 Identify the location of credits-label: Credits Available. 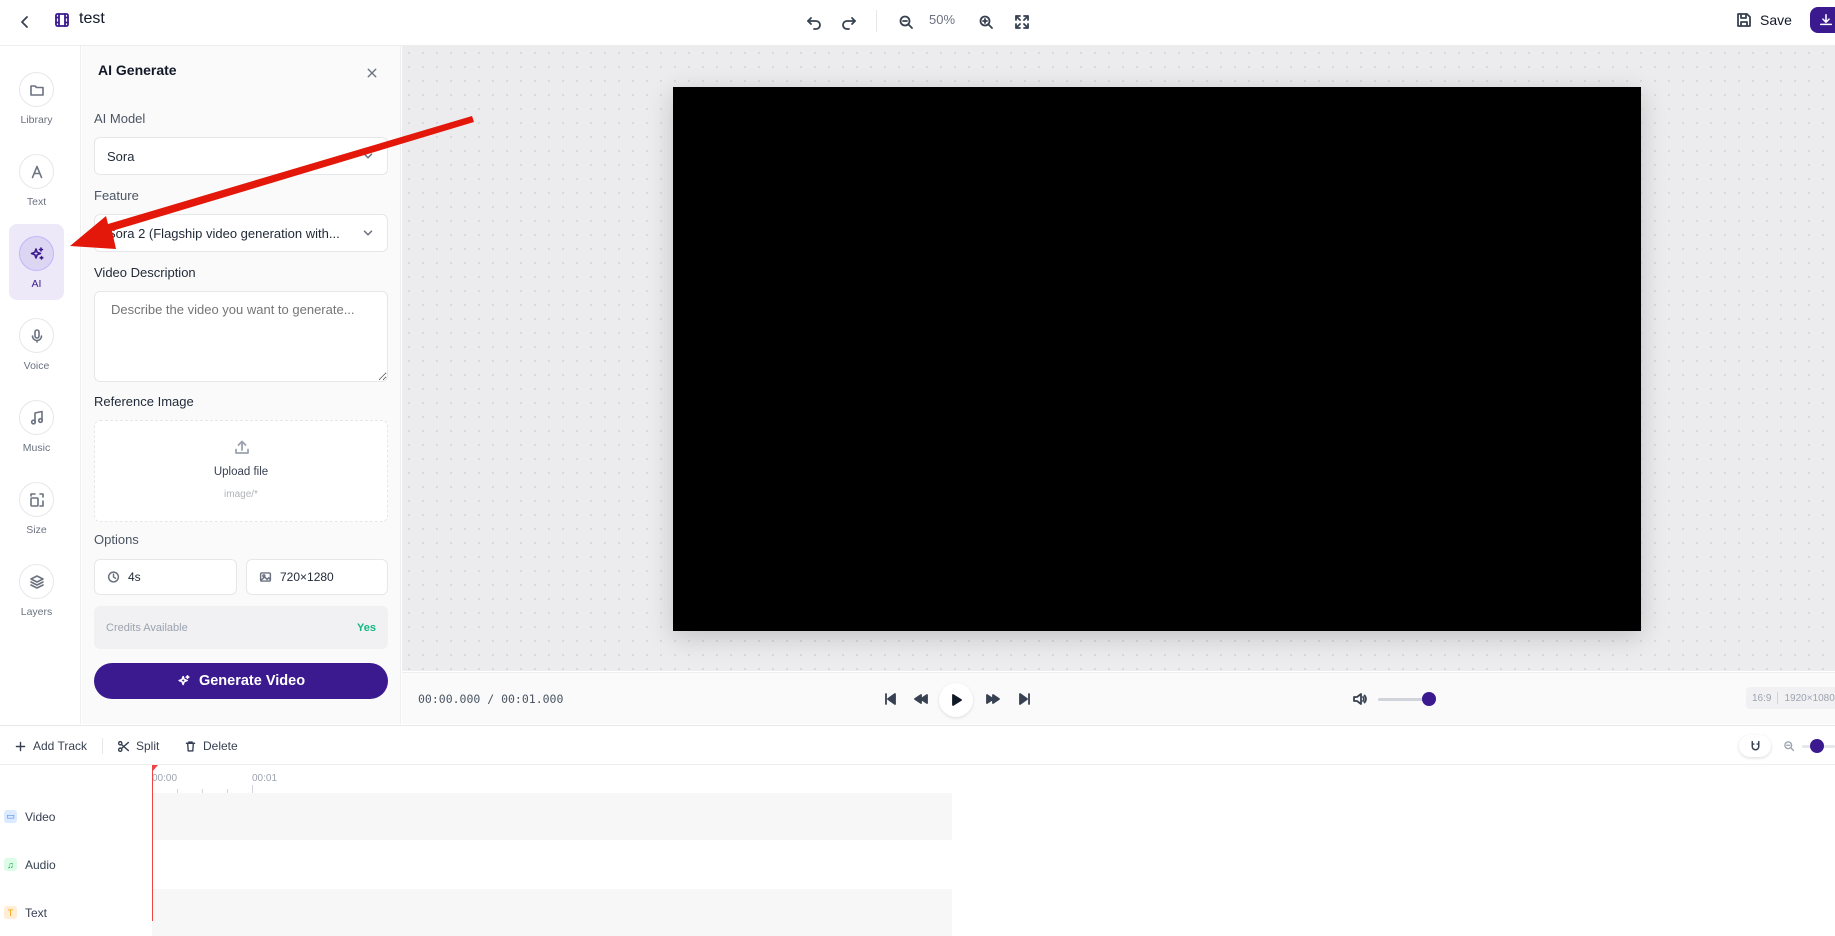
(147, 627).